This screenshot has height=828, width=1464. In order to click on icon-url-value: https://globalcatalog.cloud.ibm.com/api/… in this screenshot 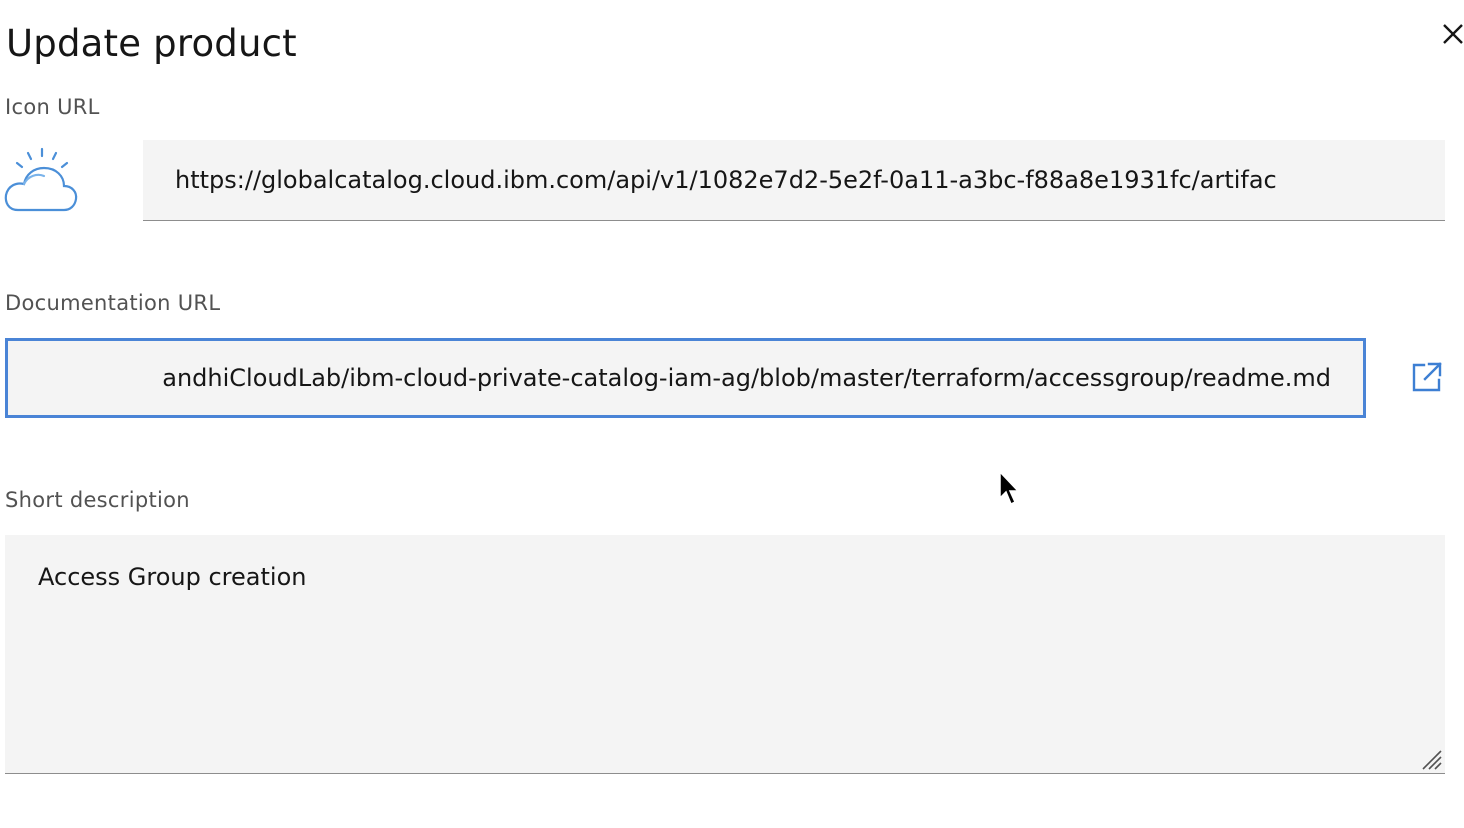, I will do `click(726, 180)`.